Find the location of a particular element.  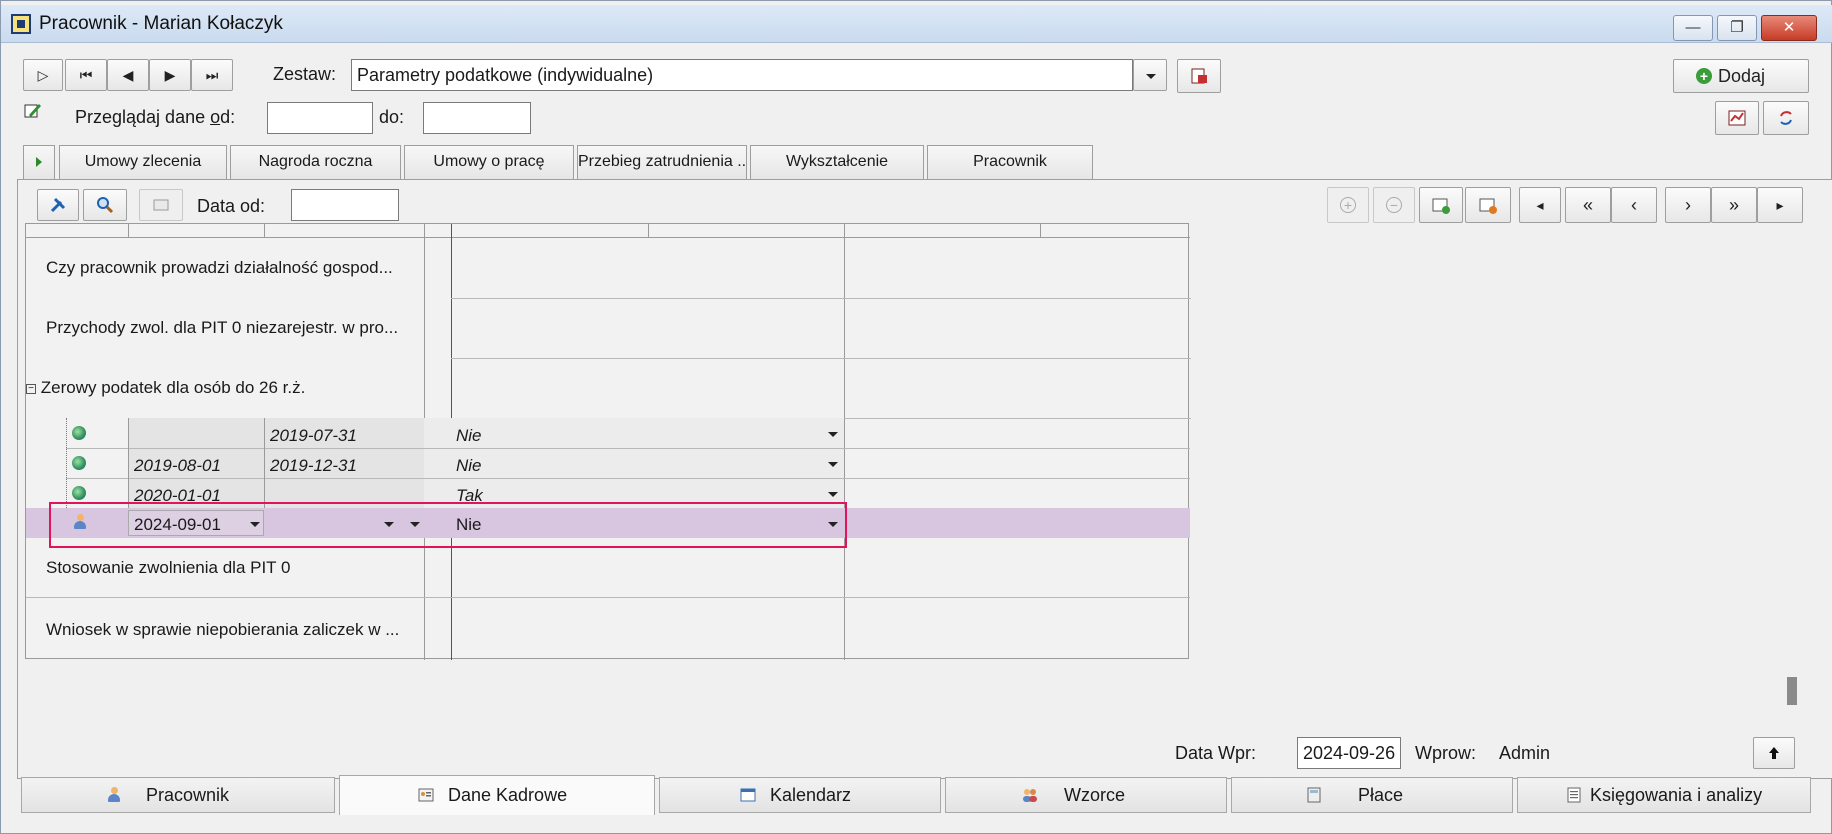

date-to-input is located at coordinates (477, 118).